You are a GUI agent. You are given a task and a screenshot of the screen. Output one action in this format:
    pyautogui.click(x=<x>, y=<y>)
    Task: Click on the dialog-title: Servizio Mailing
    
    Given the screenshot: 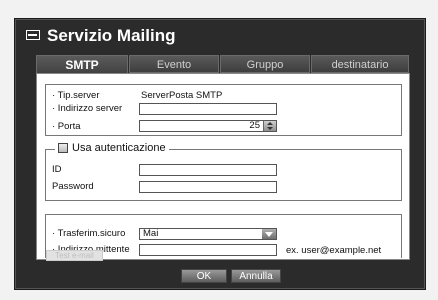 What is the action you would take?
    pyautogui.click(x=111, y=35)
    